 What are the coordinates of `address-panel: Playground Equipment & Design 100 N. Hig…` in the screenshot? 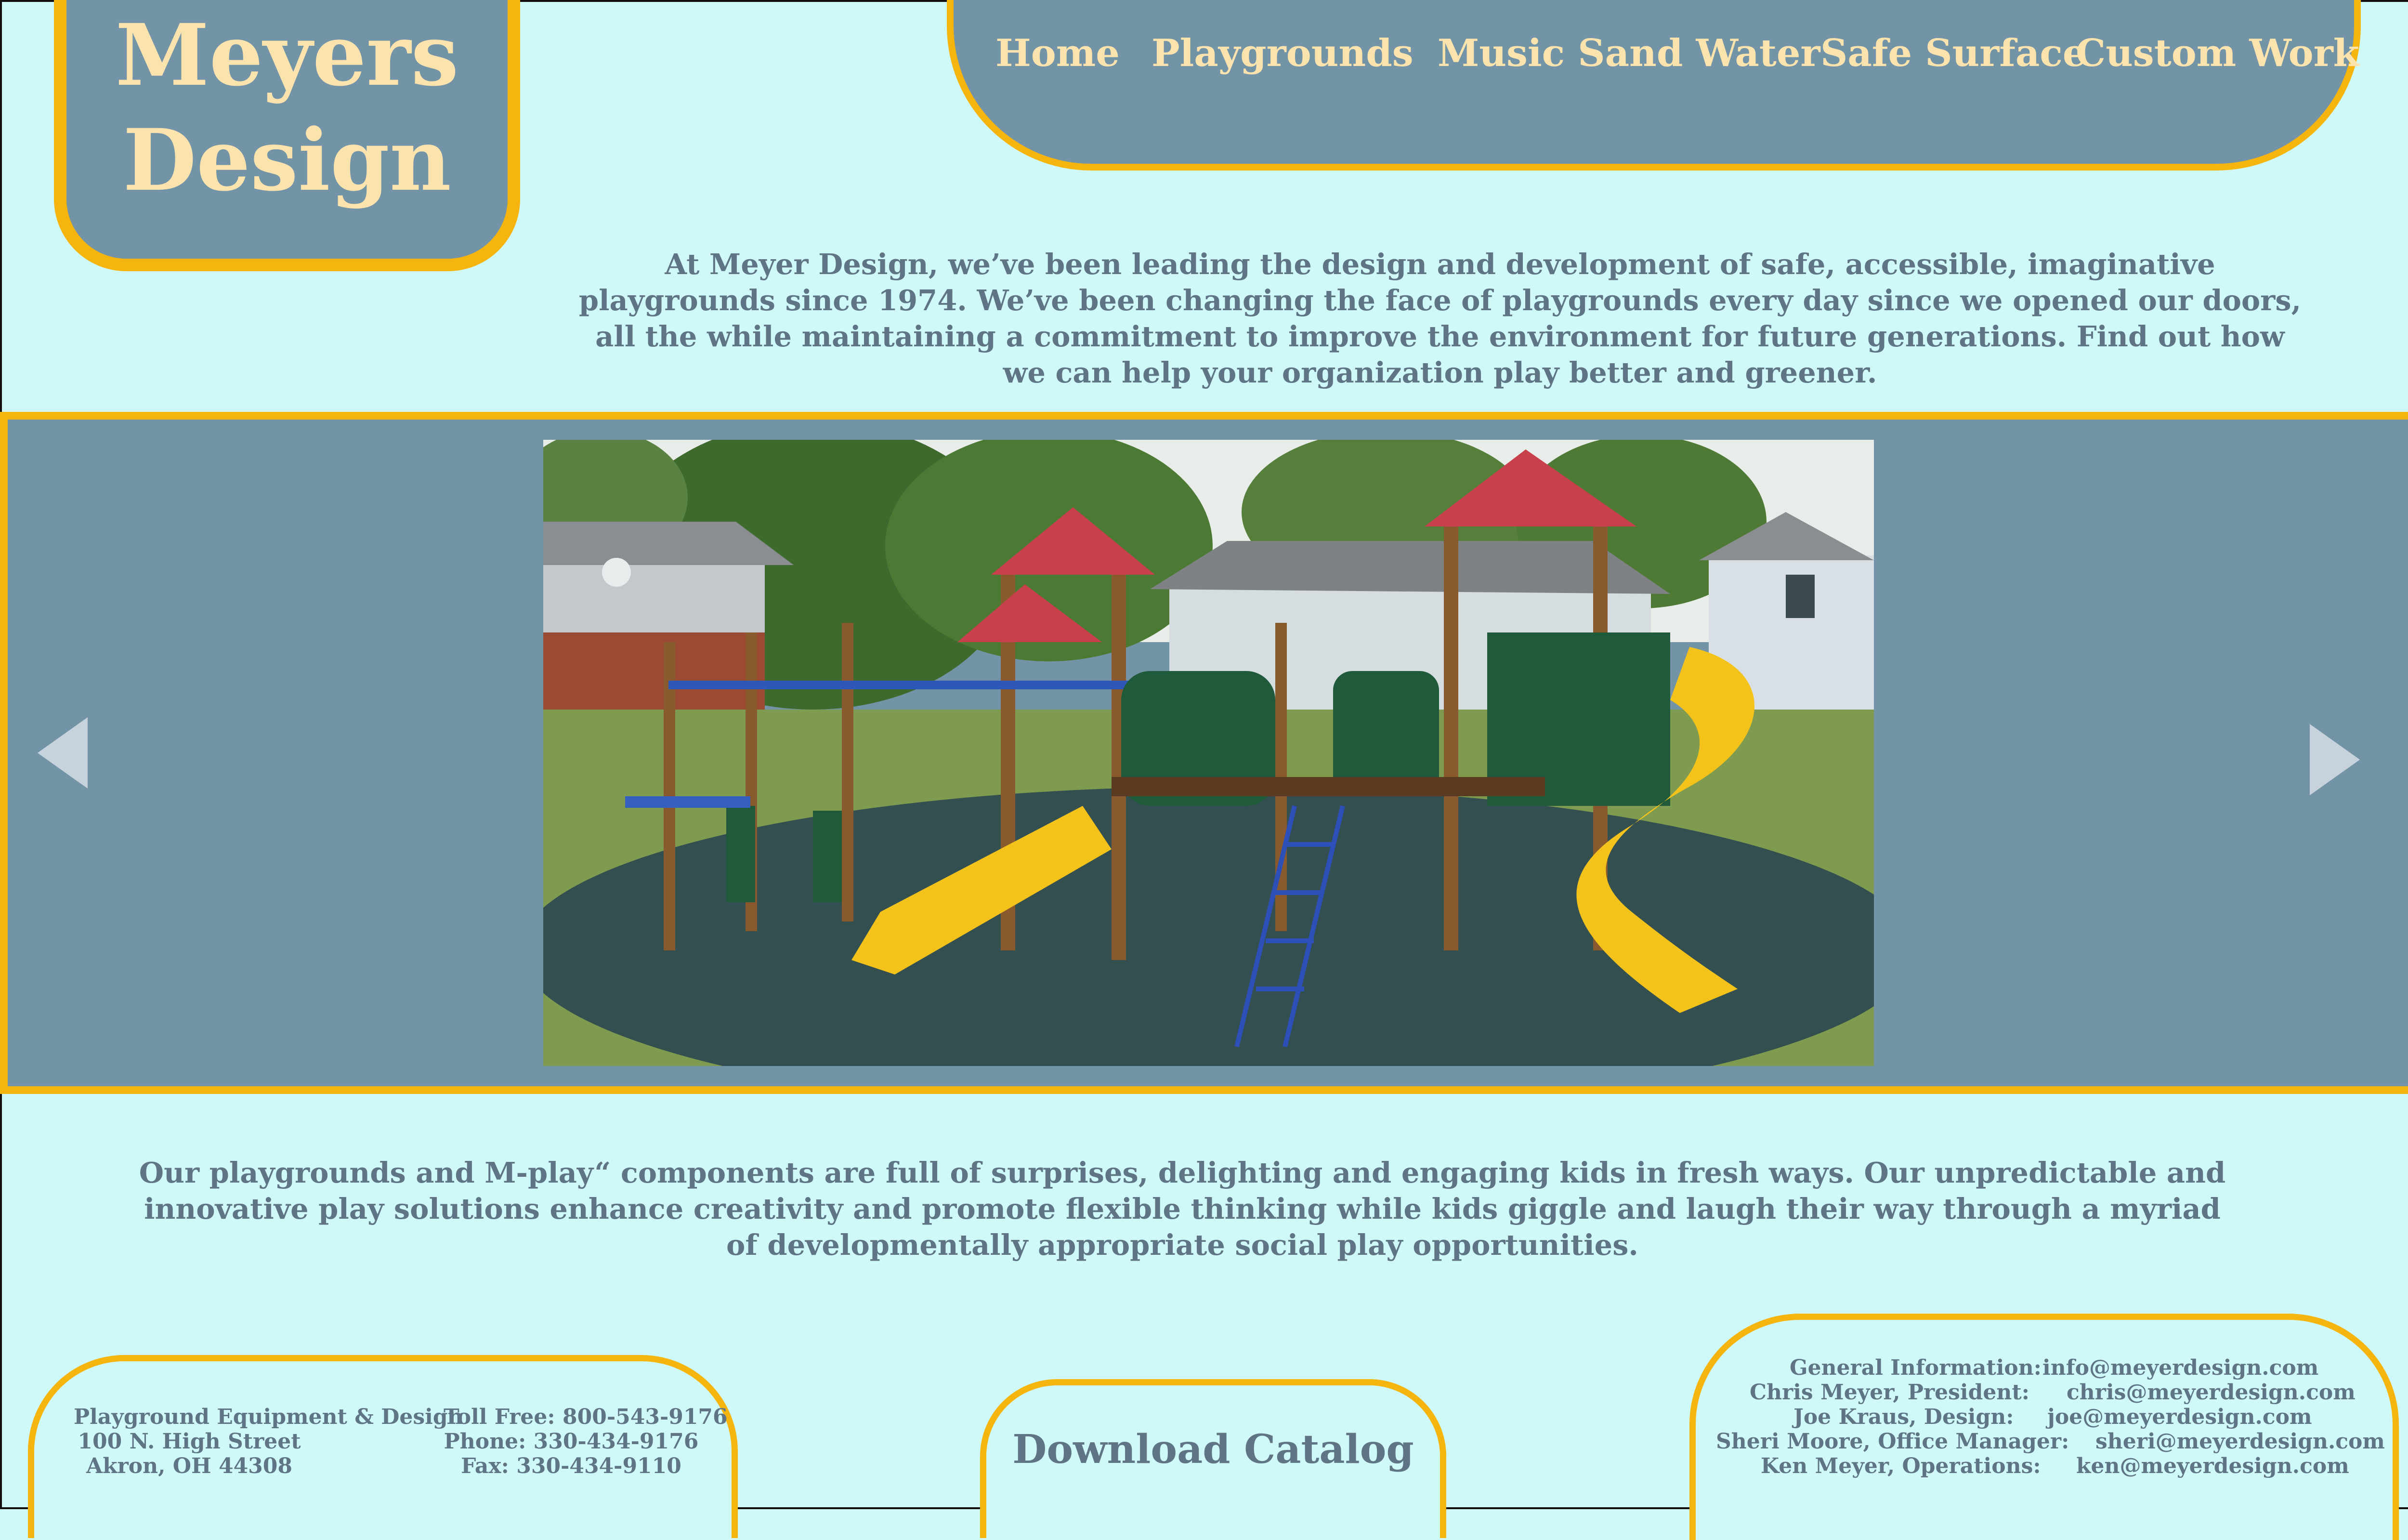 It's located at (383, 1446).